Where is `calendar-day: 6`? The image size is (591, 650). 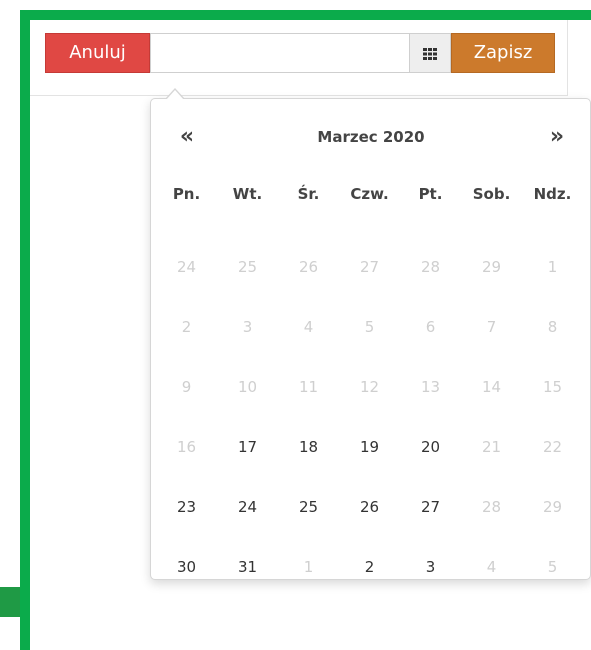 calendar-day: 6 is located at coordinates (430, 327).